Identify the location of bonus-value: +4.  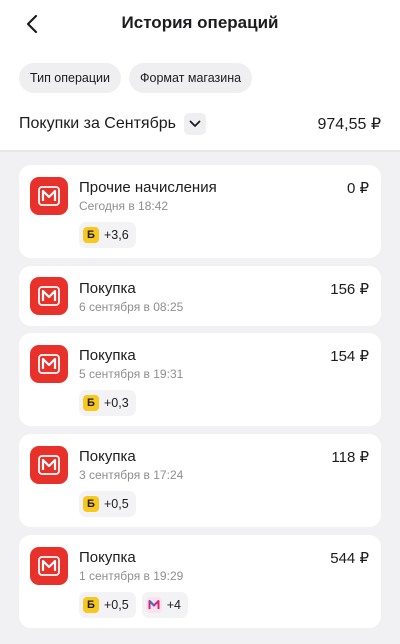
(173, 605).